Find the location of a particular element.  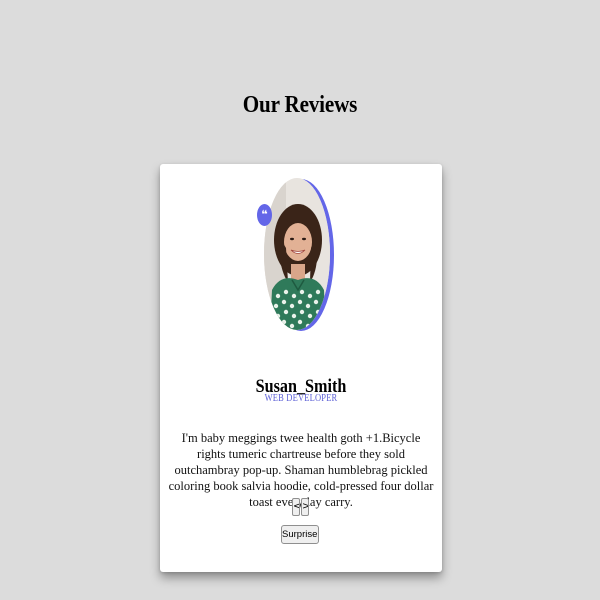

author-avatar is located at coordinates (297, 254).